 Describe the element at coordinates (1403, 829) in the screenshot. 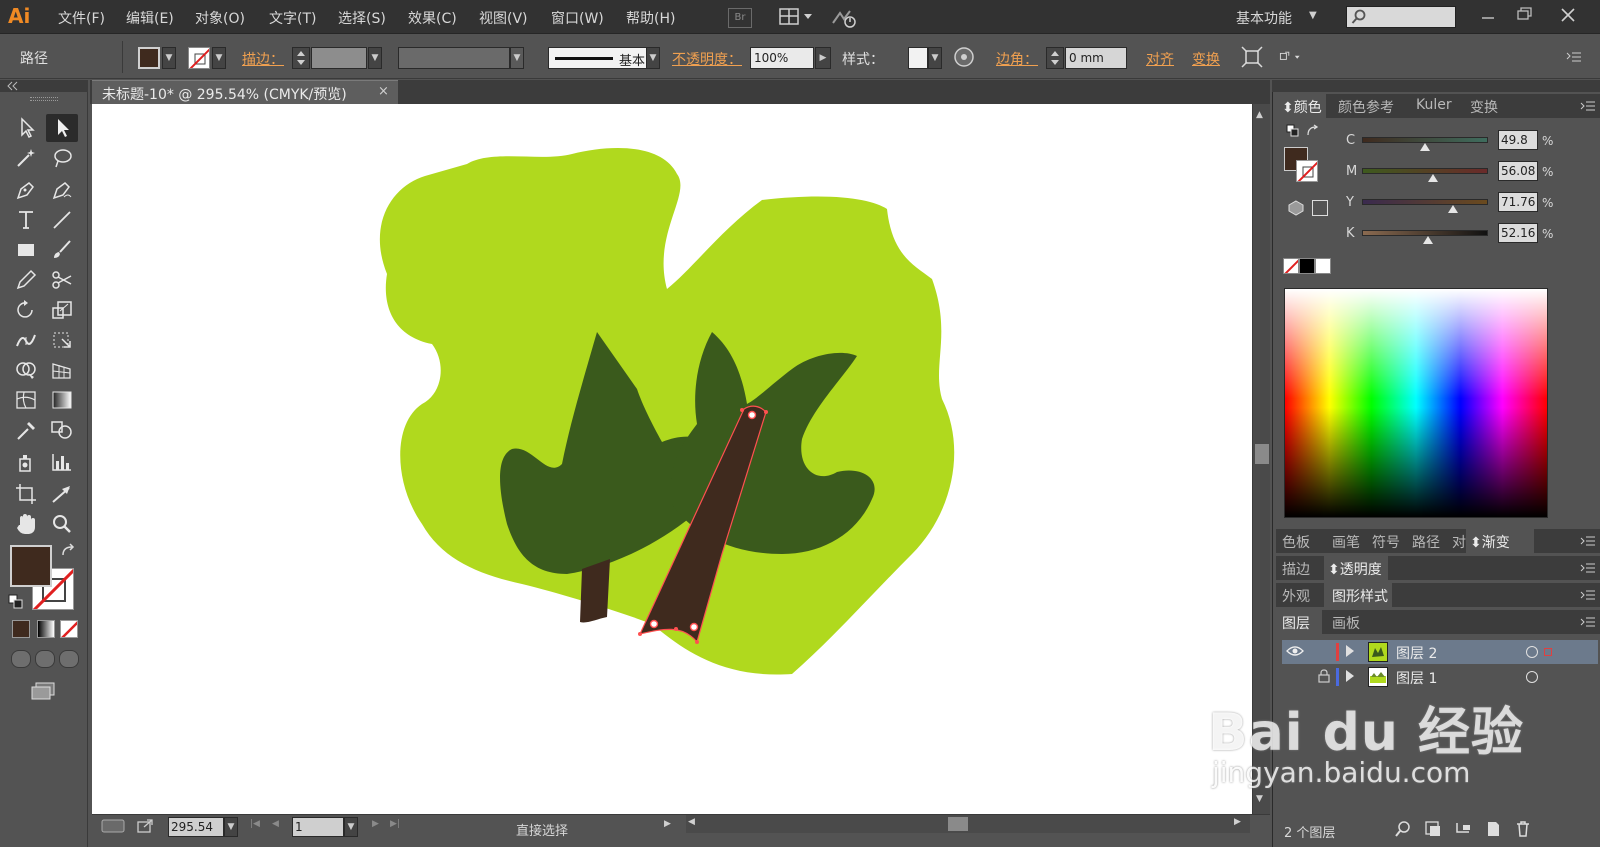

I see `locate-object-icon` at that location.